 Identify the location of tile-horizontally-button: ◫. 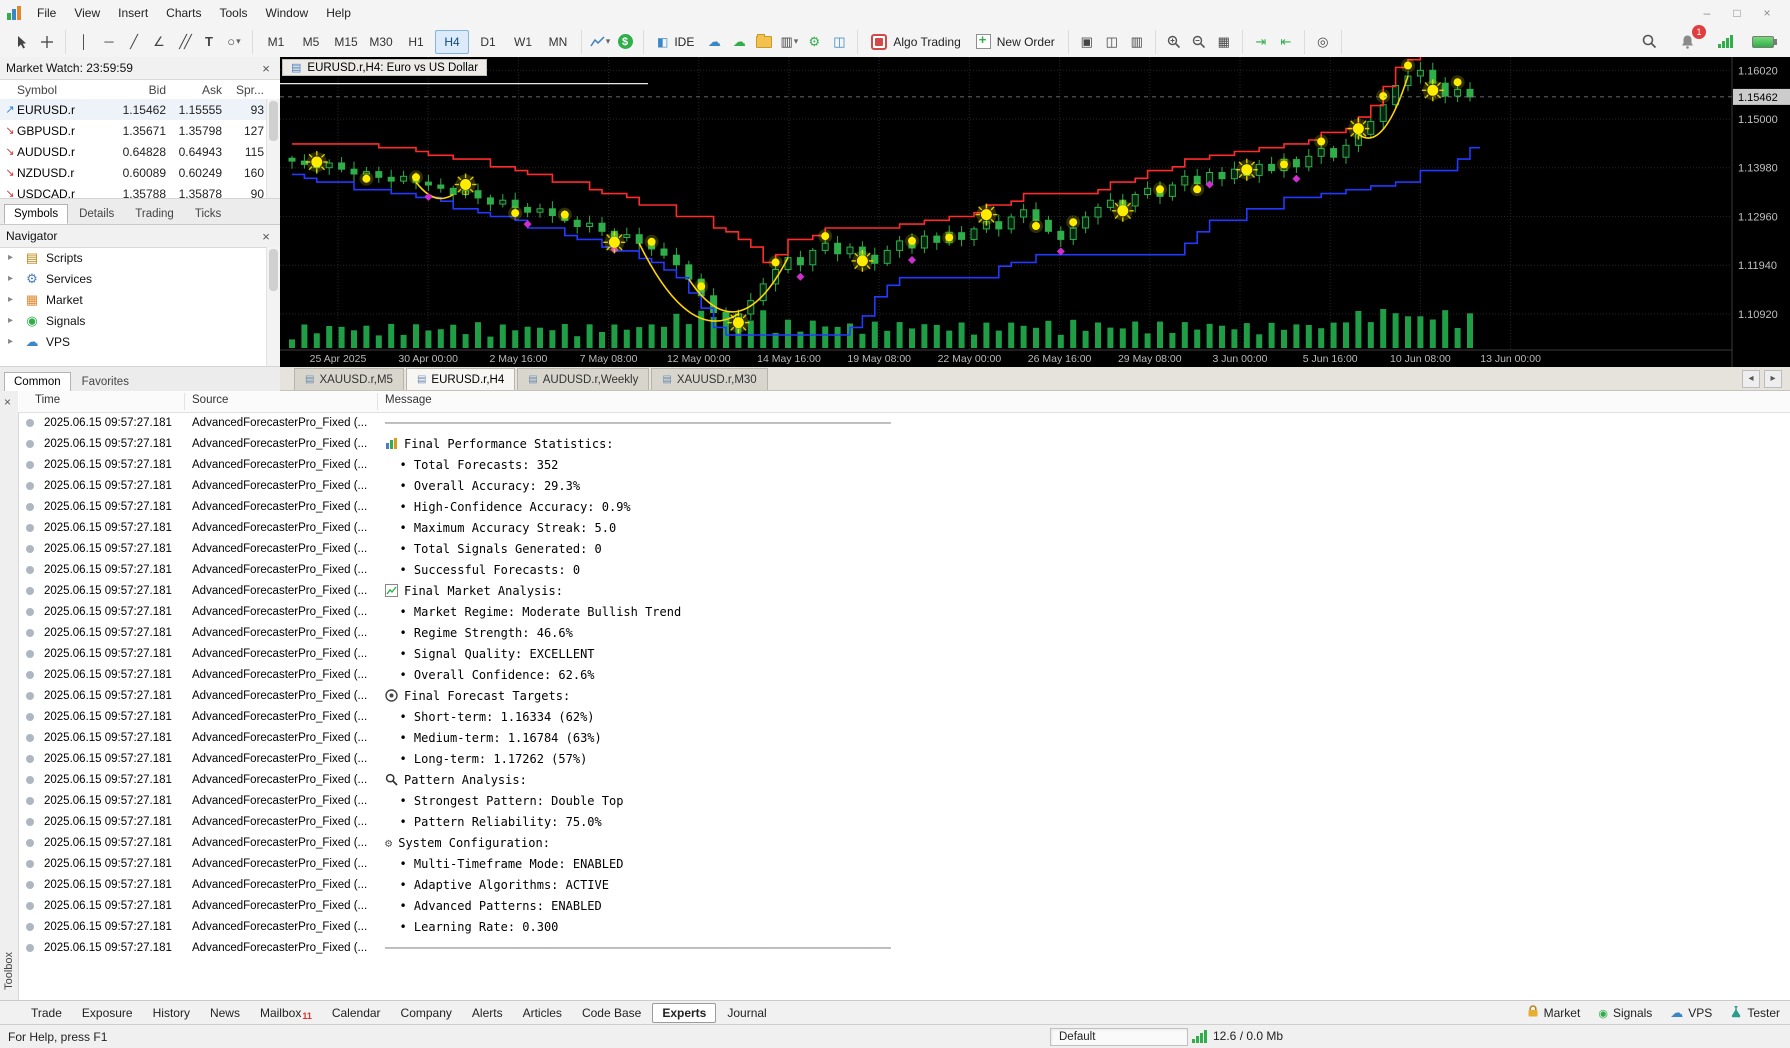
(1112, 42).